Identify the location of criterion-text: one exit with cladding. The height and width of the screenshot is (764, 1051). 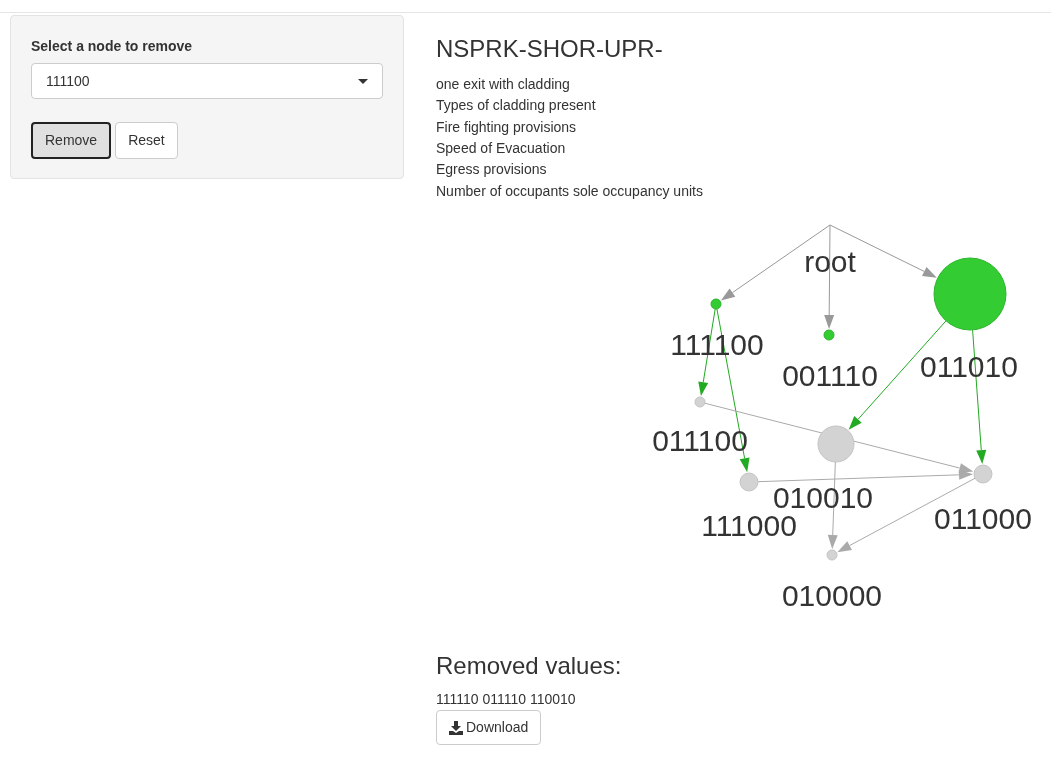
(503, 83).